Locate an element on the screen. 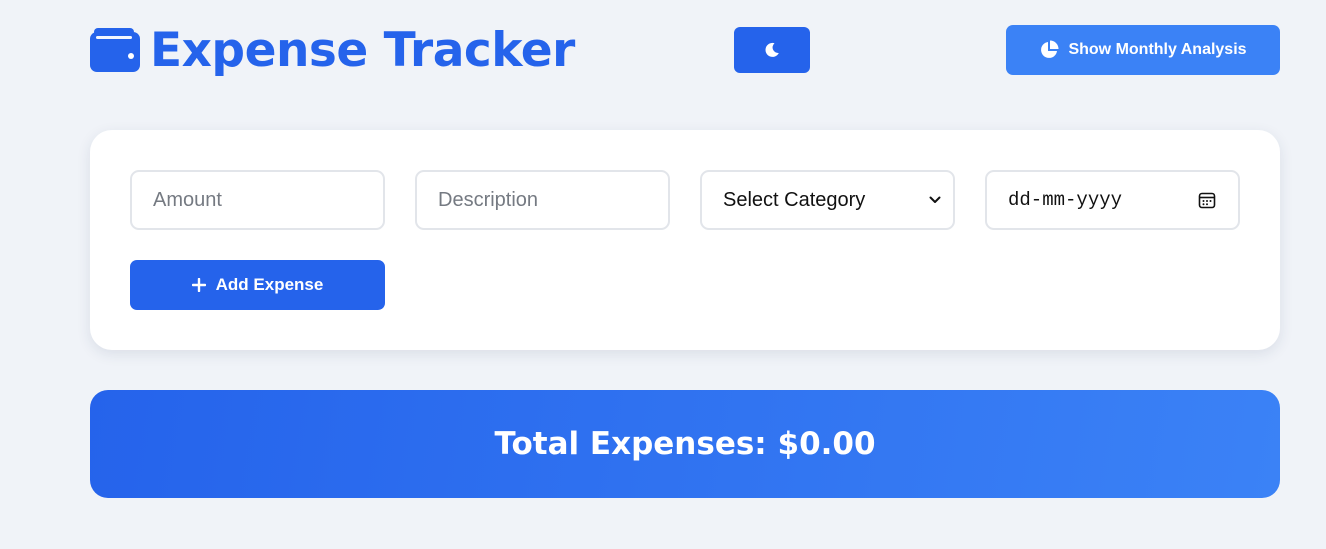 This screenshot has width=1326, height=549. amount-placeholder: Amount is located at coordinates (187, 199).